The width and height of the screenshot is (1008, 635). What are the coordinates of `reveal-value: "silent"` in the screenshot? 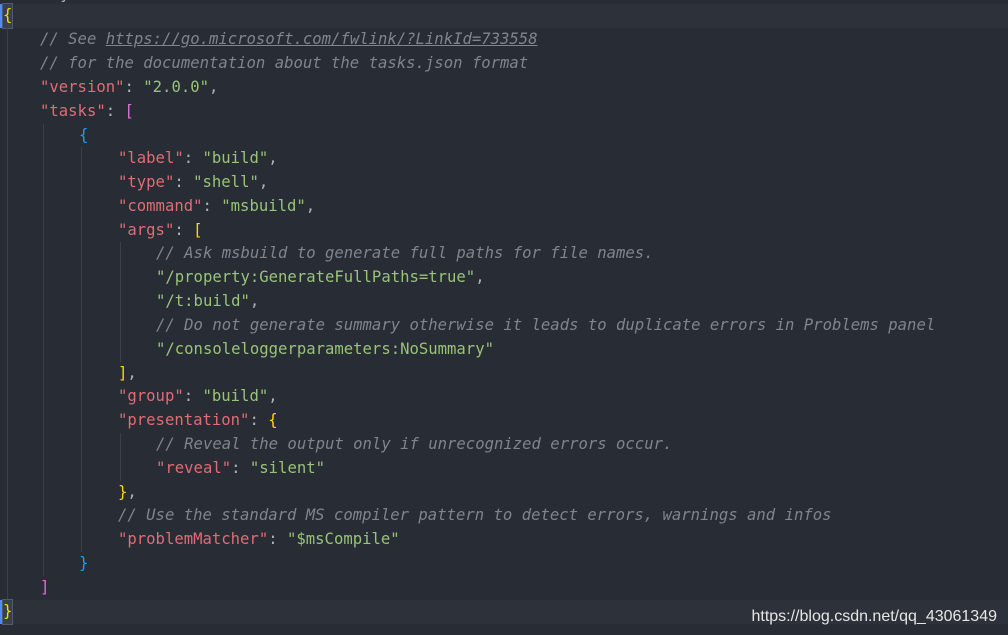 It's located at (287, 468).